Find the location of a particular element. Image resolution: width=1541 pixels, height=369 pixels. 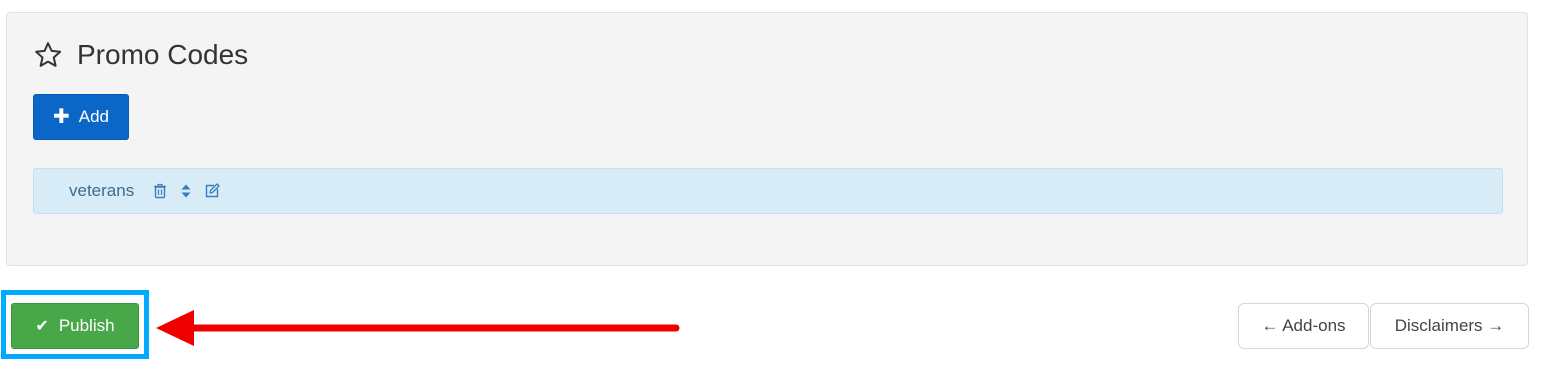

promo-code-label: veterans is located at coordinates (102, 190).